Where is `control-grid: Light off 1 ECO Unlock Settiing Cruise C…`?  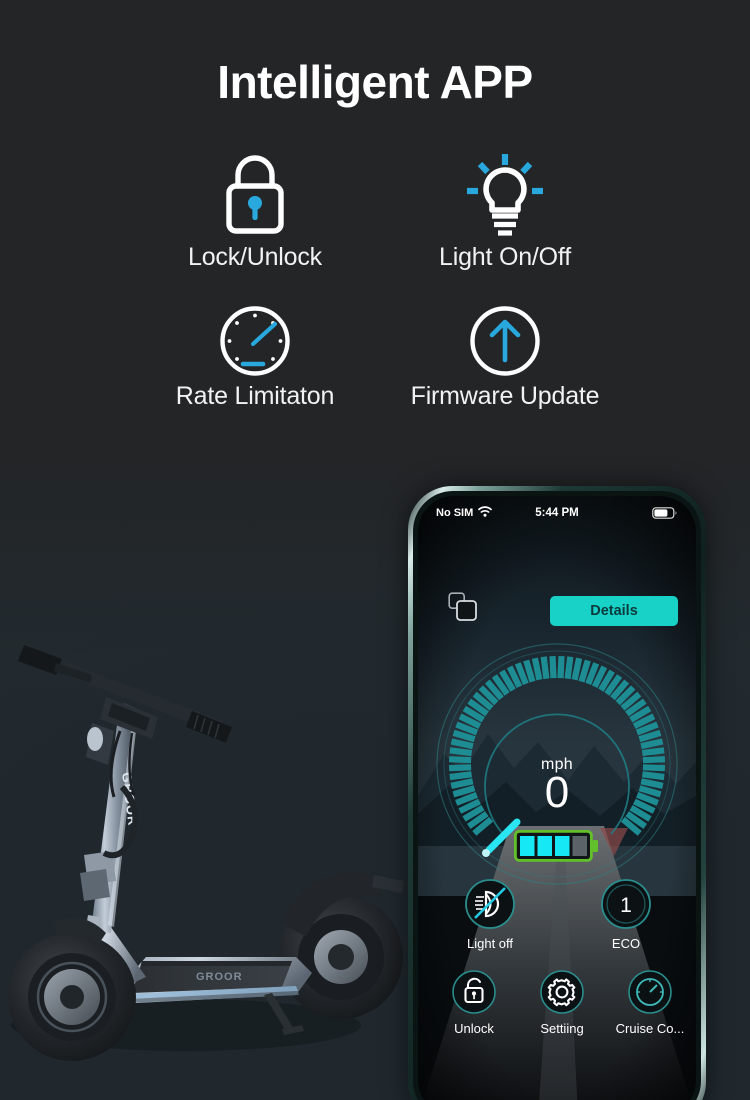
control-grid: Light off 1 ECO Unlock Settiing Cruise C… is located at coordinates (557, 957).